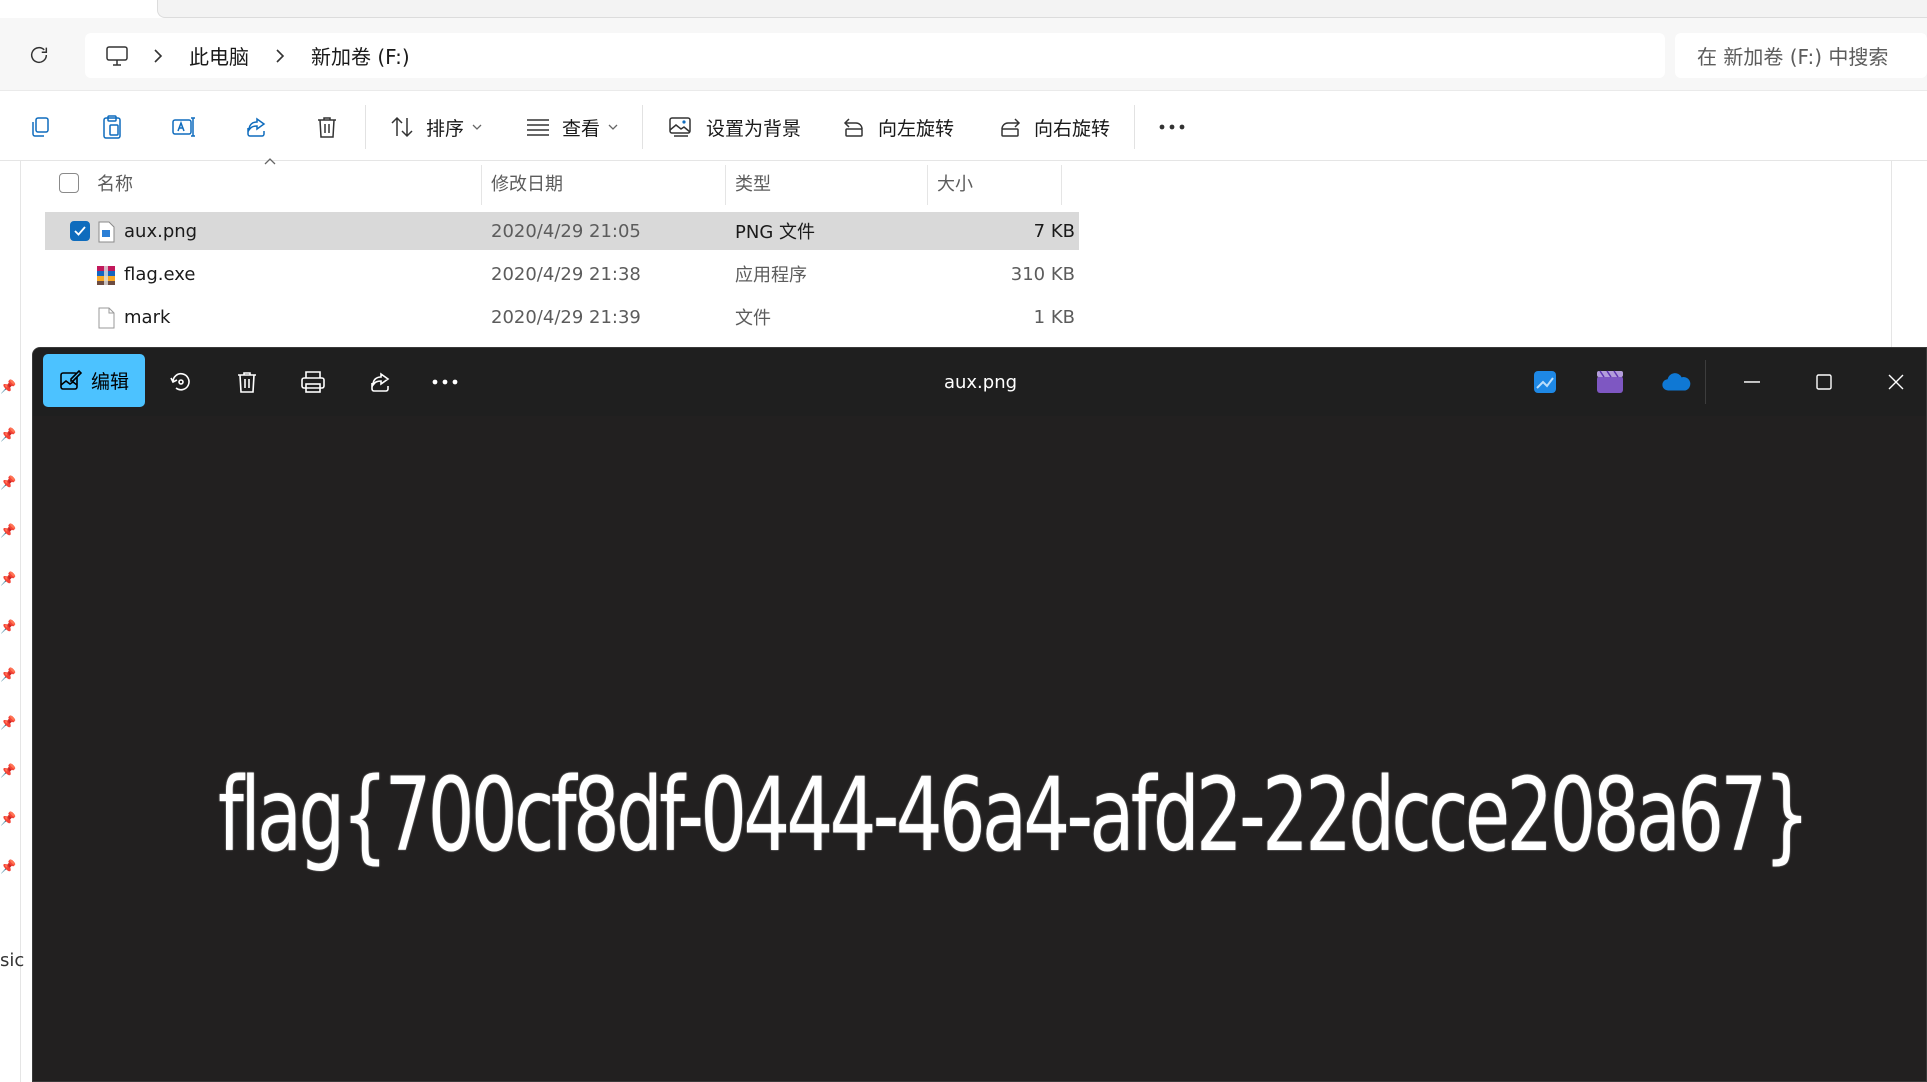  What do you see at coordinates (753, 183) in the screenshot?
I see `column-type: 类型` at bounding box center [753, 183].